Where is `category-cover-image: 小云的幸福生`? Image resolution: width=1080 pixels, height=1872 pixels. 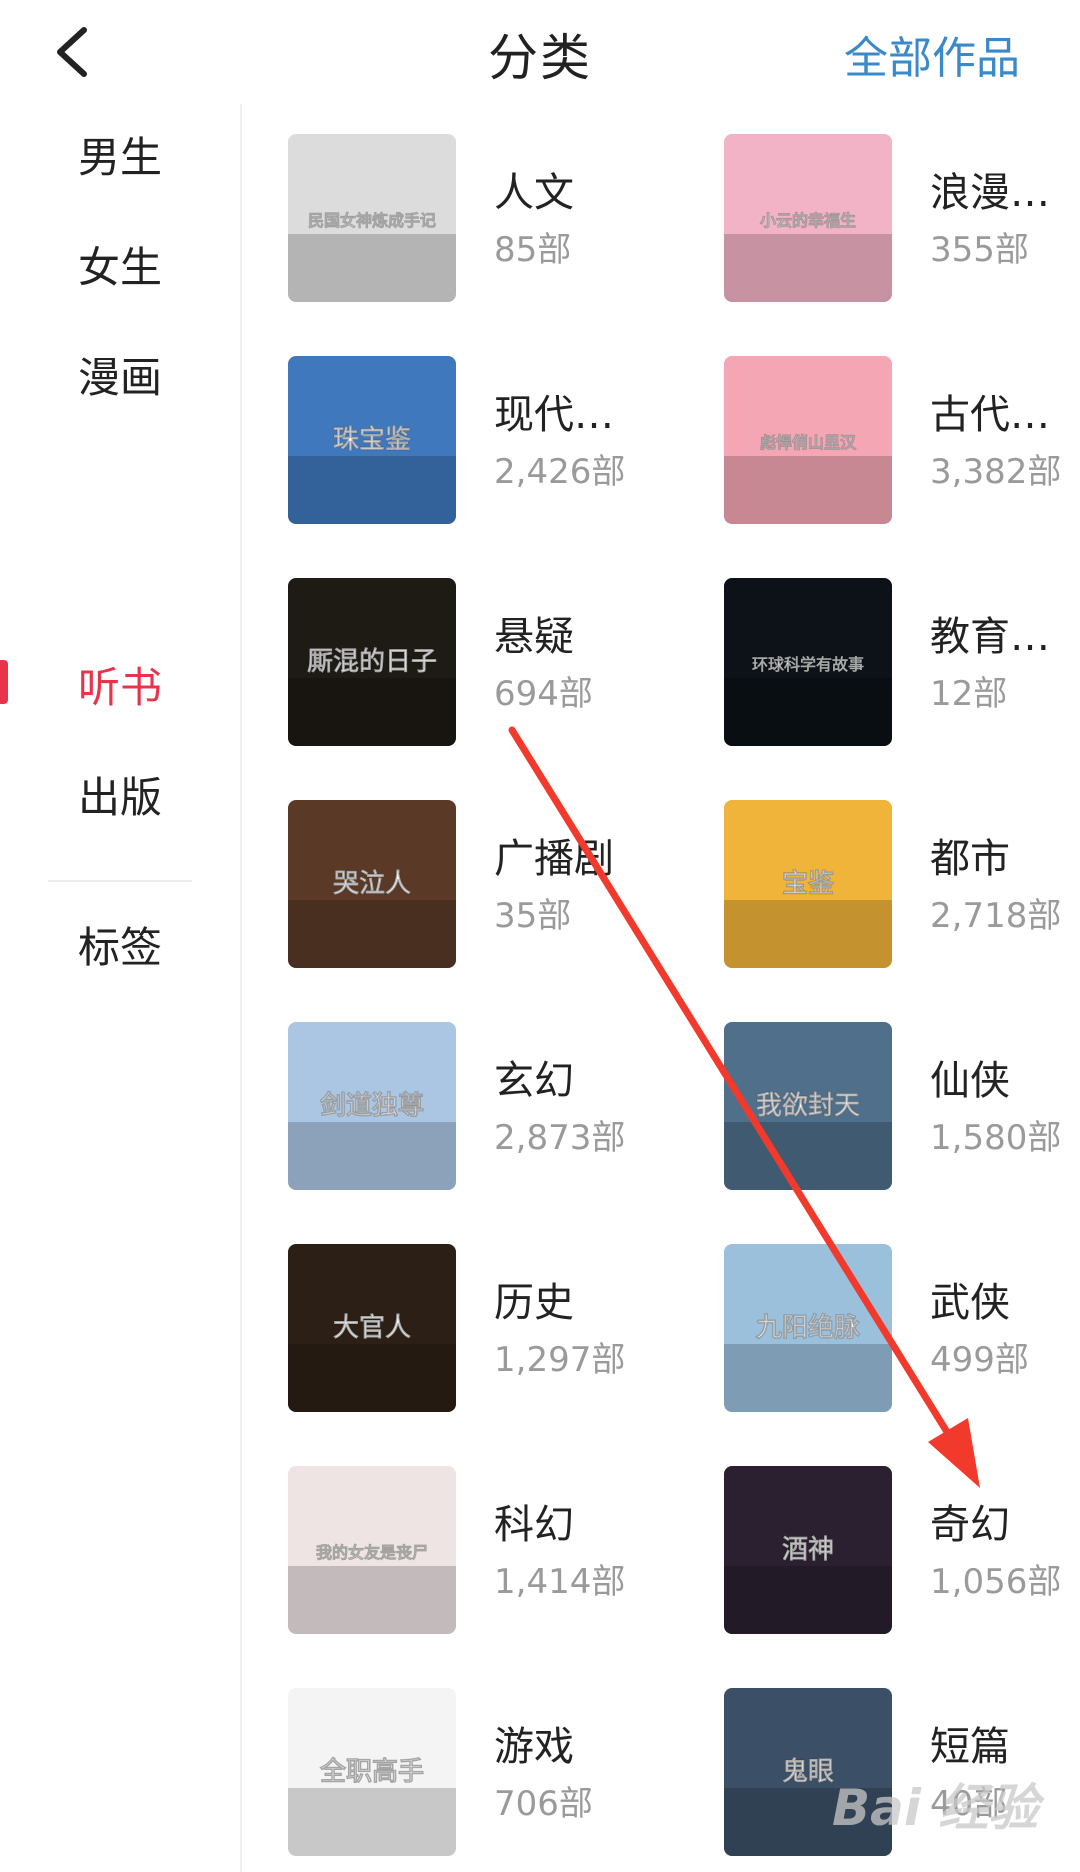 category-cover-image: 小云的幸福生 is located at coordinates (808, 218).